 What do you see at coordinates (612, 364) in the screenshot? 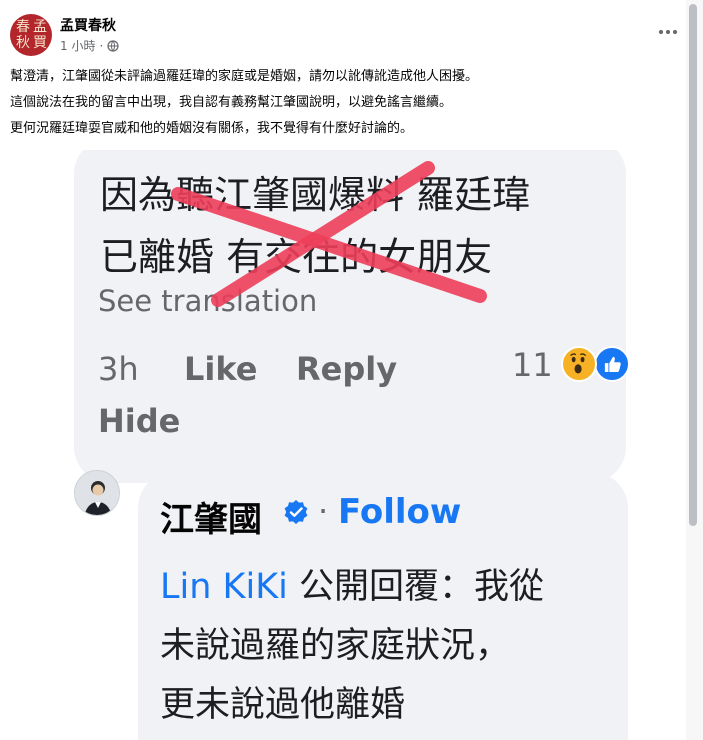
I see `like-reaction-icon` at bounding box center [612, 364].